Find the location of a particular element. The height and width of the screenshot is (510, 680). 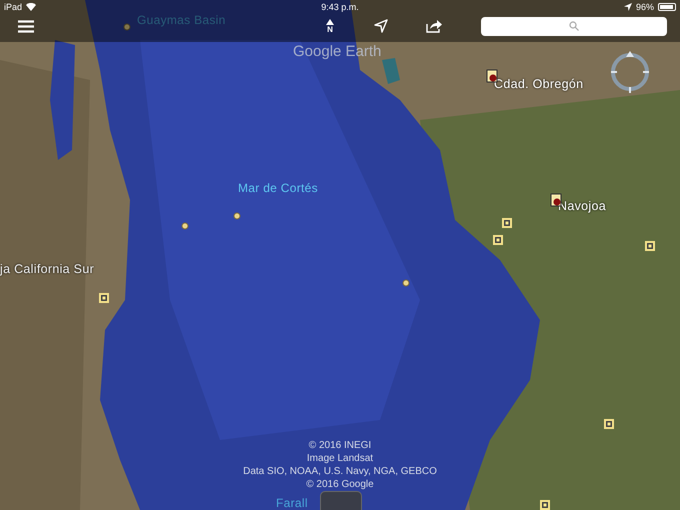

search-field is located at coordinates (574, 26).